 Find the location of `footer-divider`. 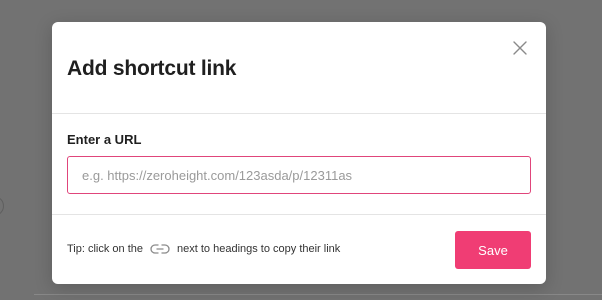

footer-divider is located at coordinates (299, 214).